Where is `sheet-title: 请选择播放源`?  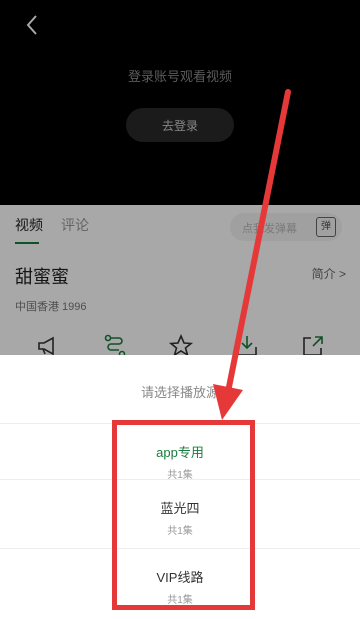 sheet-title: 请选择播放源 is located at coordinates (179, 392).